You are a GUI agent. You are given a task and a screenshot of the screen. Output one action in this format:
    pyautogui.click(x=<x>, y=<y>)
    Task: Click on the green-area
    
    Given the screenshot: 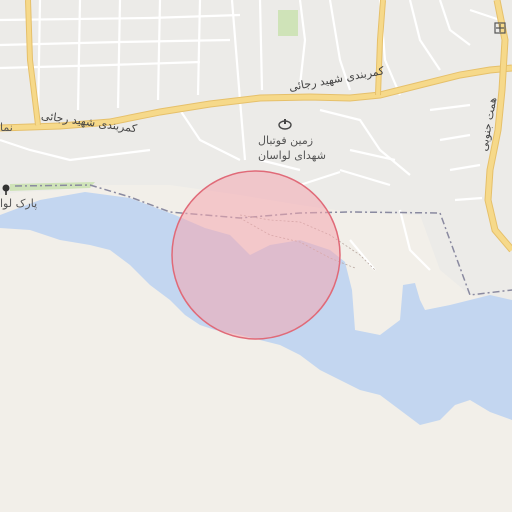 What is the action you would take?
    pyautogui.click(x=288, y=23)
    